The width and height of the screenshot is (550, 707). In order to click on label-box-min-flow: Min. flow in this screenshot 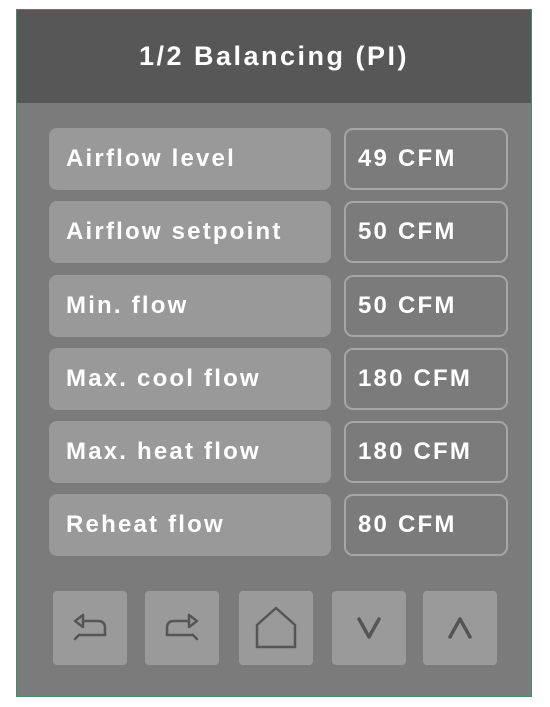, I will do `click(190, 306)`.